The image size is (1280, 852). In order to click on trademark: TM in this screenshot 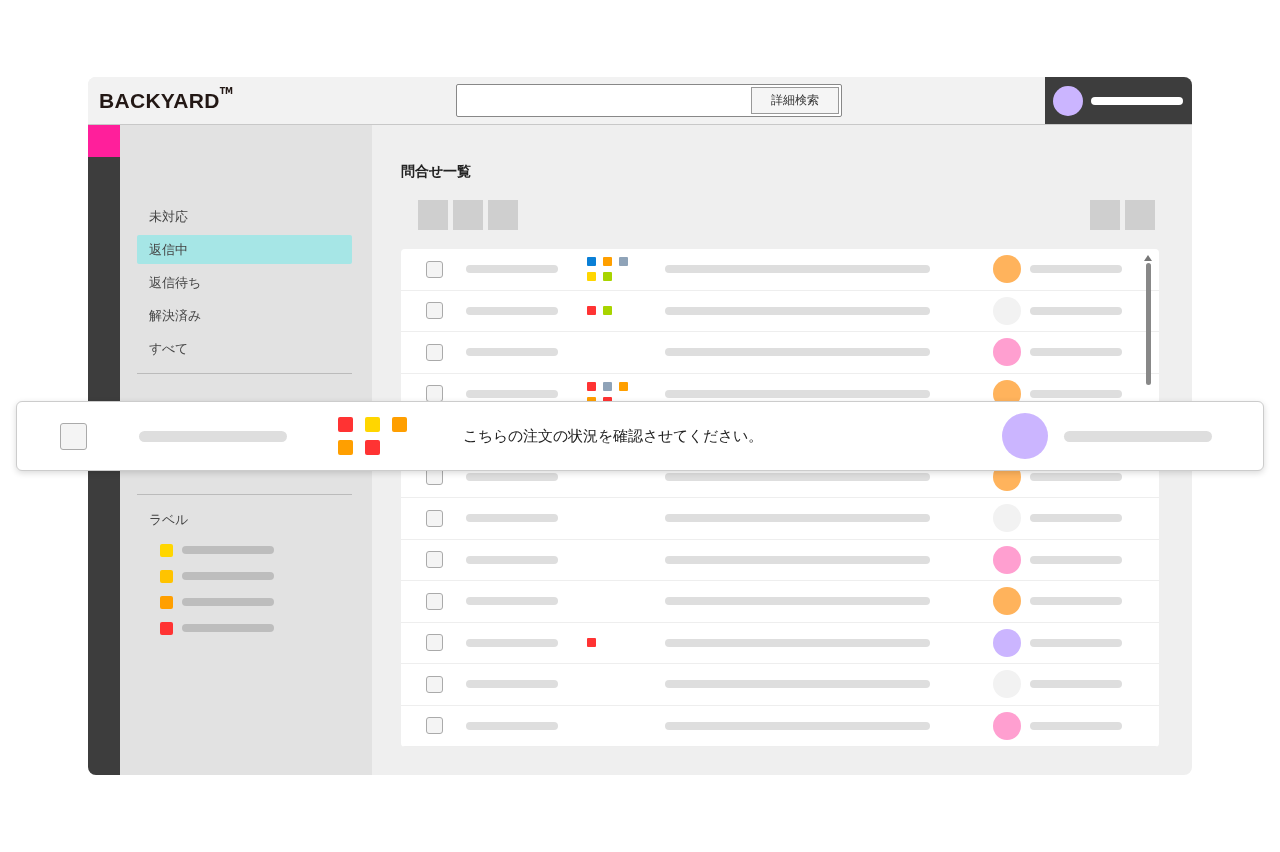, I will do `click(226, 91)`.